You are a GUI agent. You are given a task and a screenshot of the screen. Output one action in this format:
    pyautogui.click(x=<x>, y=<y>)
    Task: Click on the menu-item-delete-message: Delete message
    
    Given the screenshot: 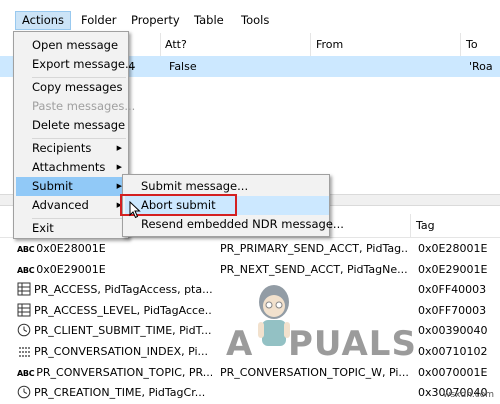 What is the action you would take?
    pyautogui.click(x=72, y=125)
    